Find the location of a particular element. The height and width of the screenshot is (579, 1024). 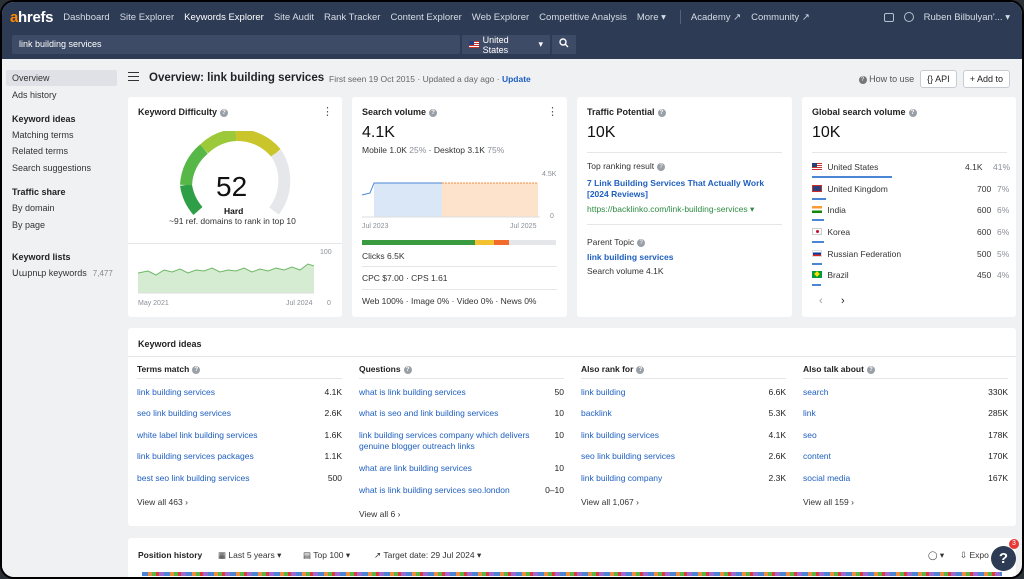

sidebar-item-related-terms: Related terms is located at coordinates (40, 151).